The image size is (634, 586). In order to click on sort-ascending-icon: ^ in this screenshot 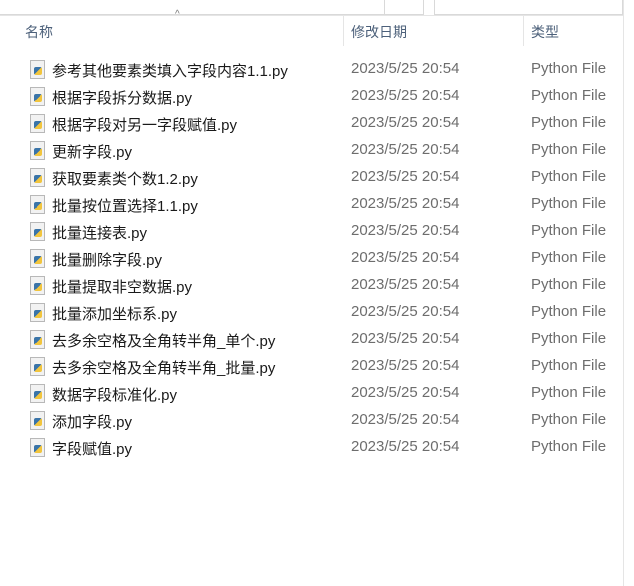, I will do `click(177, 14)`.